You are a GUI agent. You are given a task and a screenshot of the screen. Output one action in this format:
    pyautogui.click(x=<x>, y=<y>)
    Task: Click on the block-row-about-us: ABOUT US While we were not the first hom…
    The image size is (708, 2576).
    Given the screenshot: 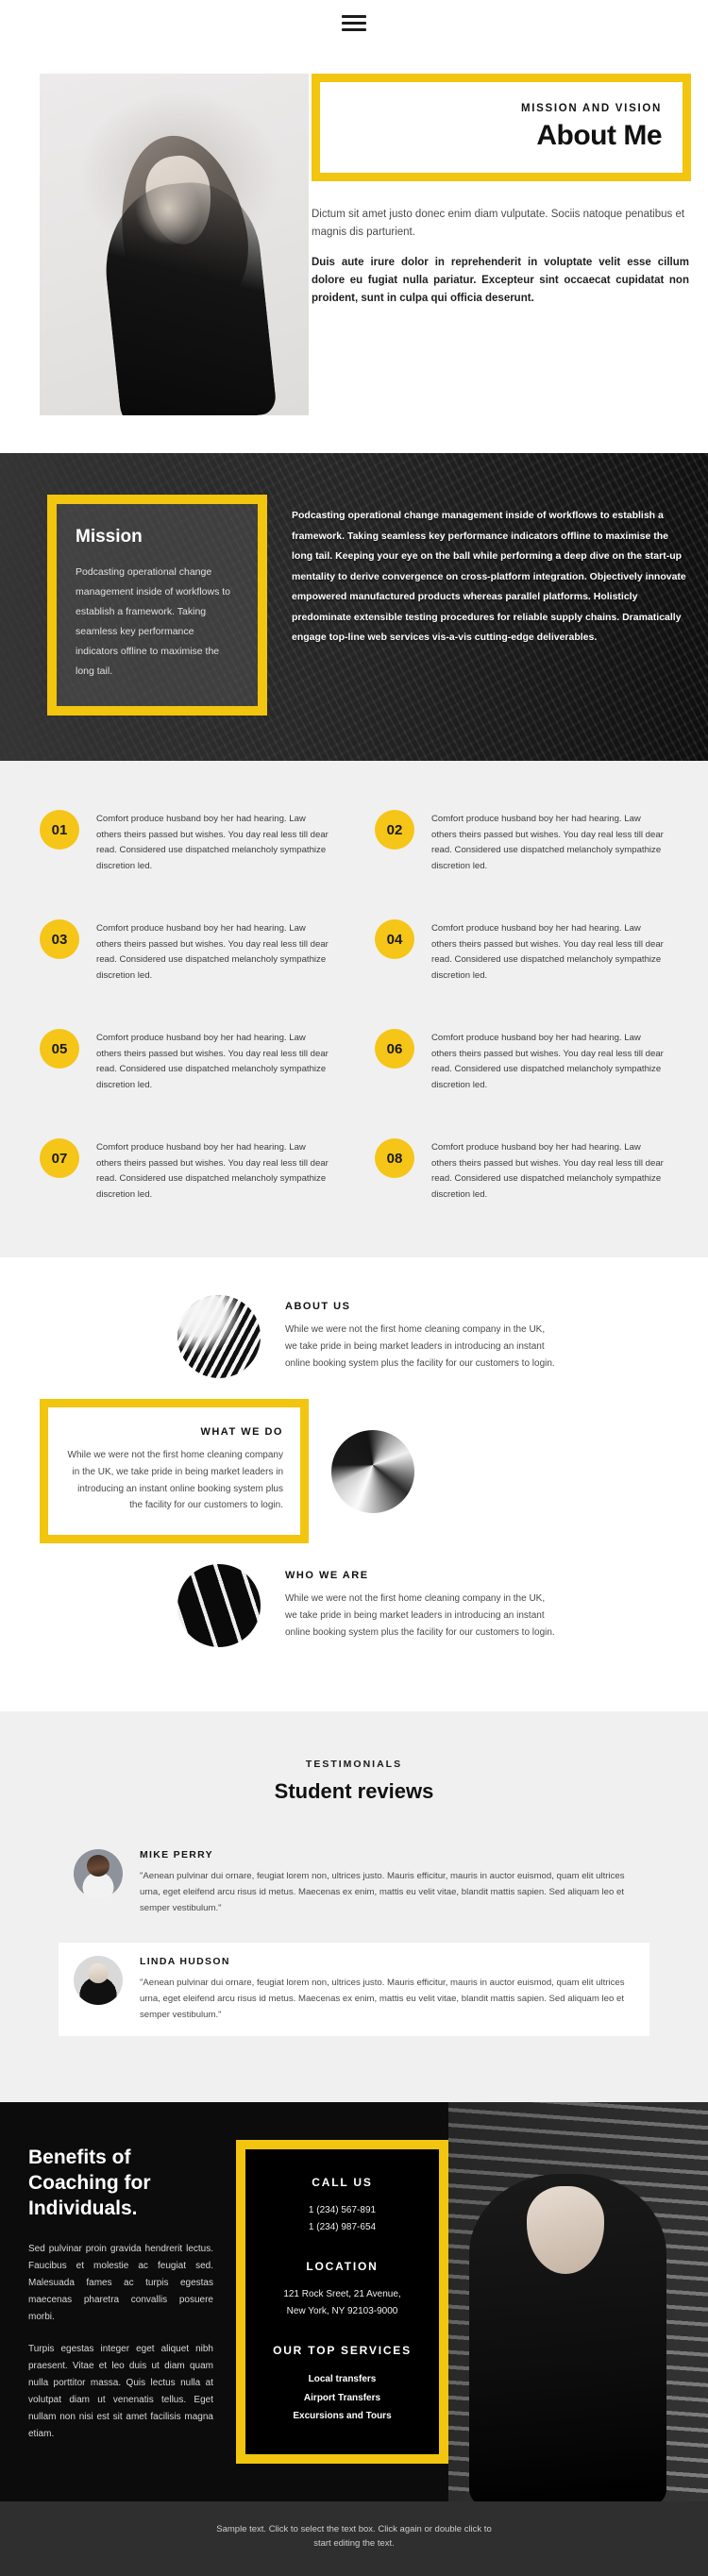 What is the action you would take?
    pyautogui.click(x=354, y=1336)
    